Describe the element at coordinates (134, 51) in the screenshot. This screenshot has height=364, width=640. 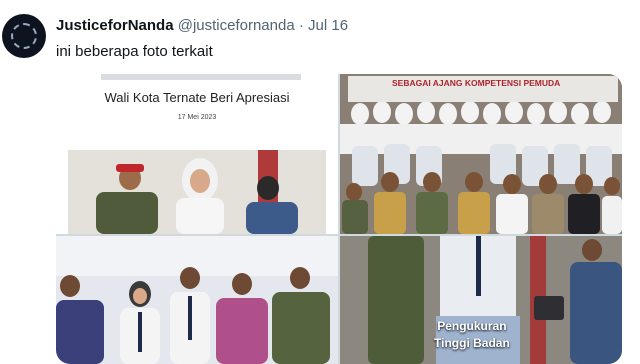
I see `tweet-text: ini beberapa foto terkait` at that location.